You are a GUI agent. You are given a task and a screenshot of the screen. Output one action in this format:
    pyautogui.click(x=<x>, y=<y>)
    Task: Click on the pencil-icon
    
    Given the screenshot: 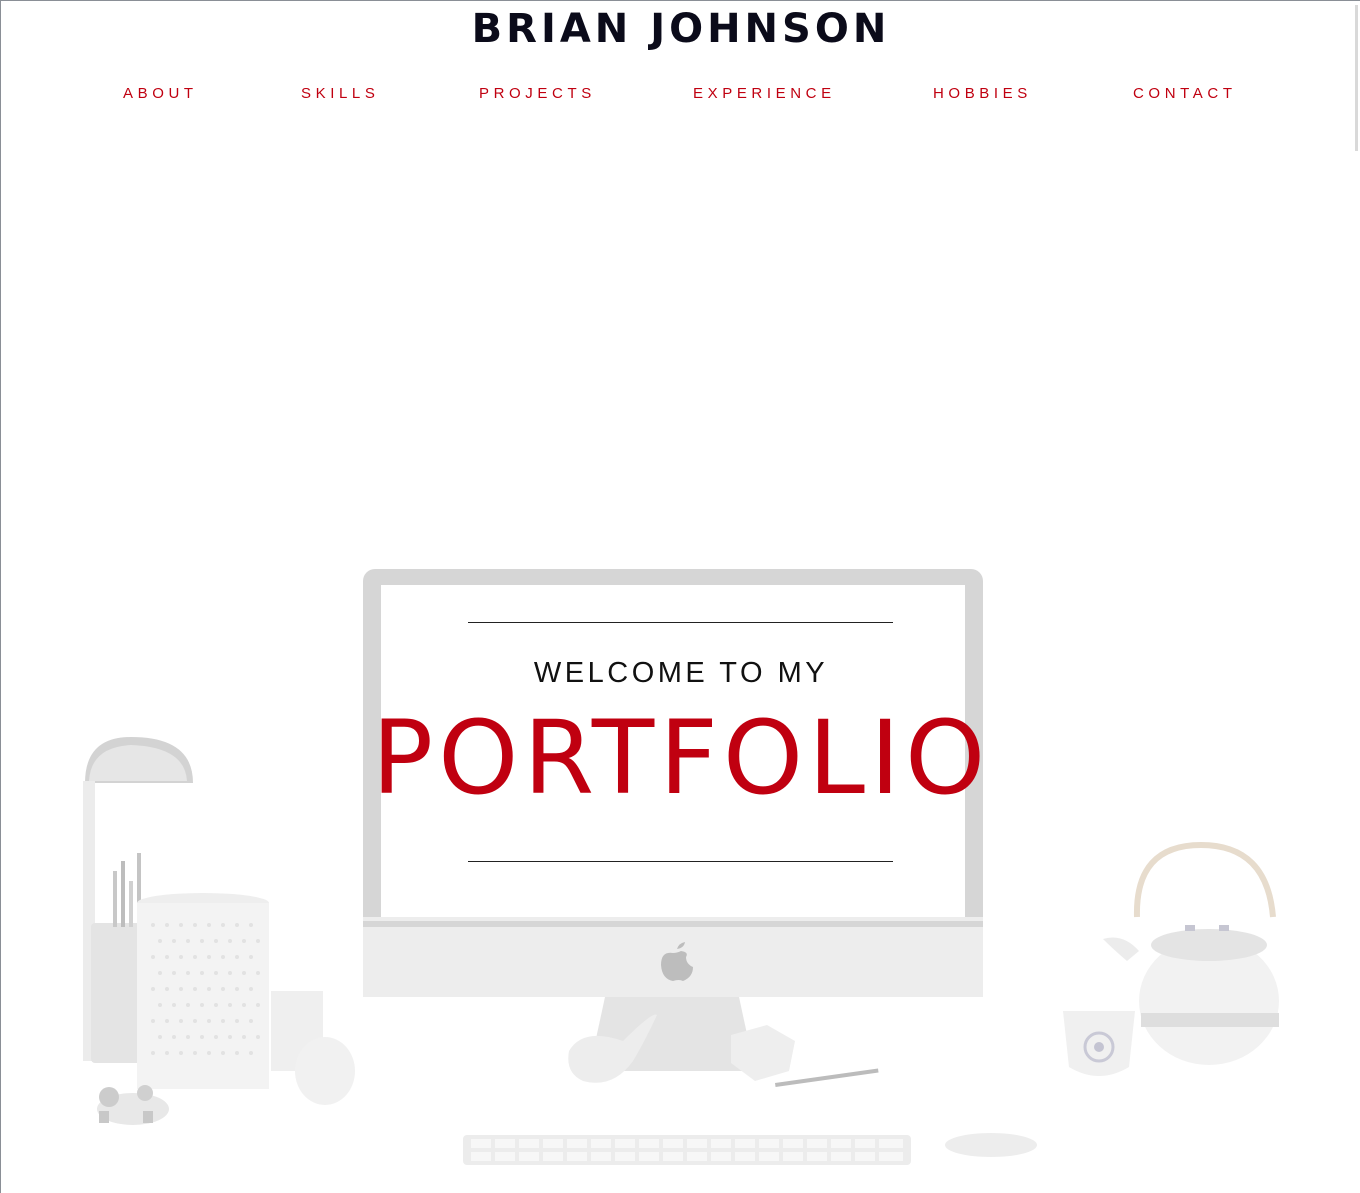 What is the action you would take?
    pyautogui.click(x=827, y=1077)
    